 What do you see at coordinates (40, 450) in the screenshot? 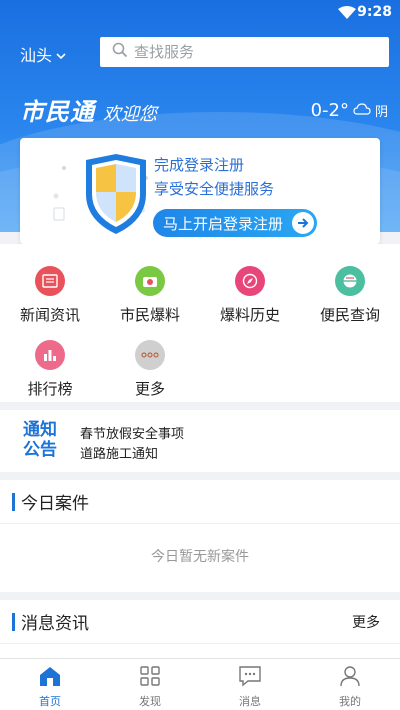
I see `notice-tag-line: 公告` at bounding box center [40, 450].